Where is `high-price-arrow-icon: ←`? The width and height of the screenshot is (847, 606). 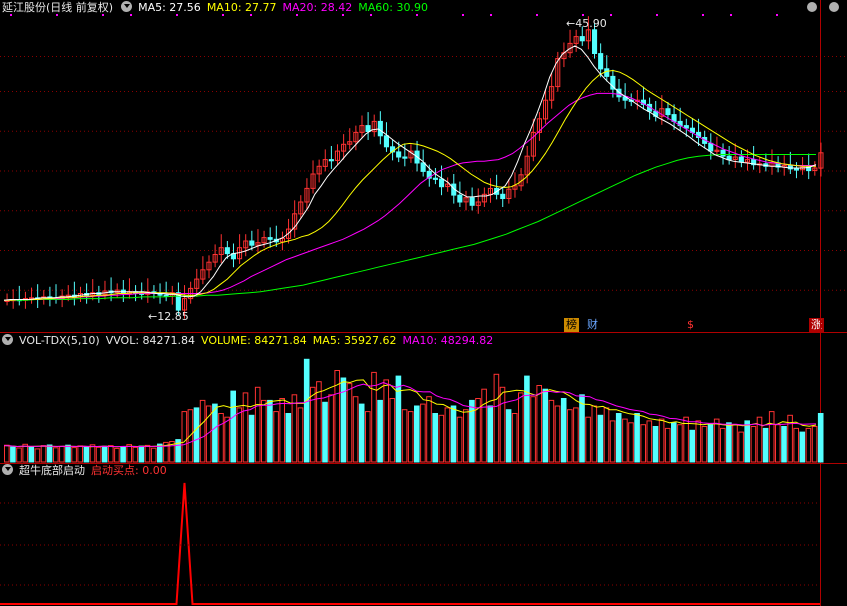 high-price-arrow-icon: ← is located at coordinates (571, 23).